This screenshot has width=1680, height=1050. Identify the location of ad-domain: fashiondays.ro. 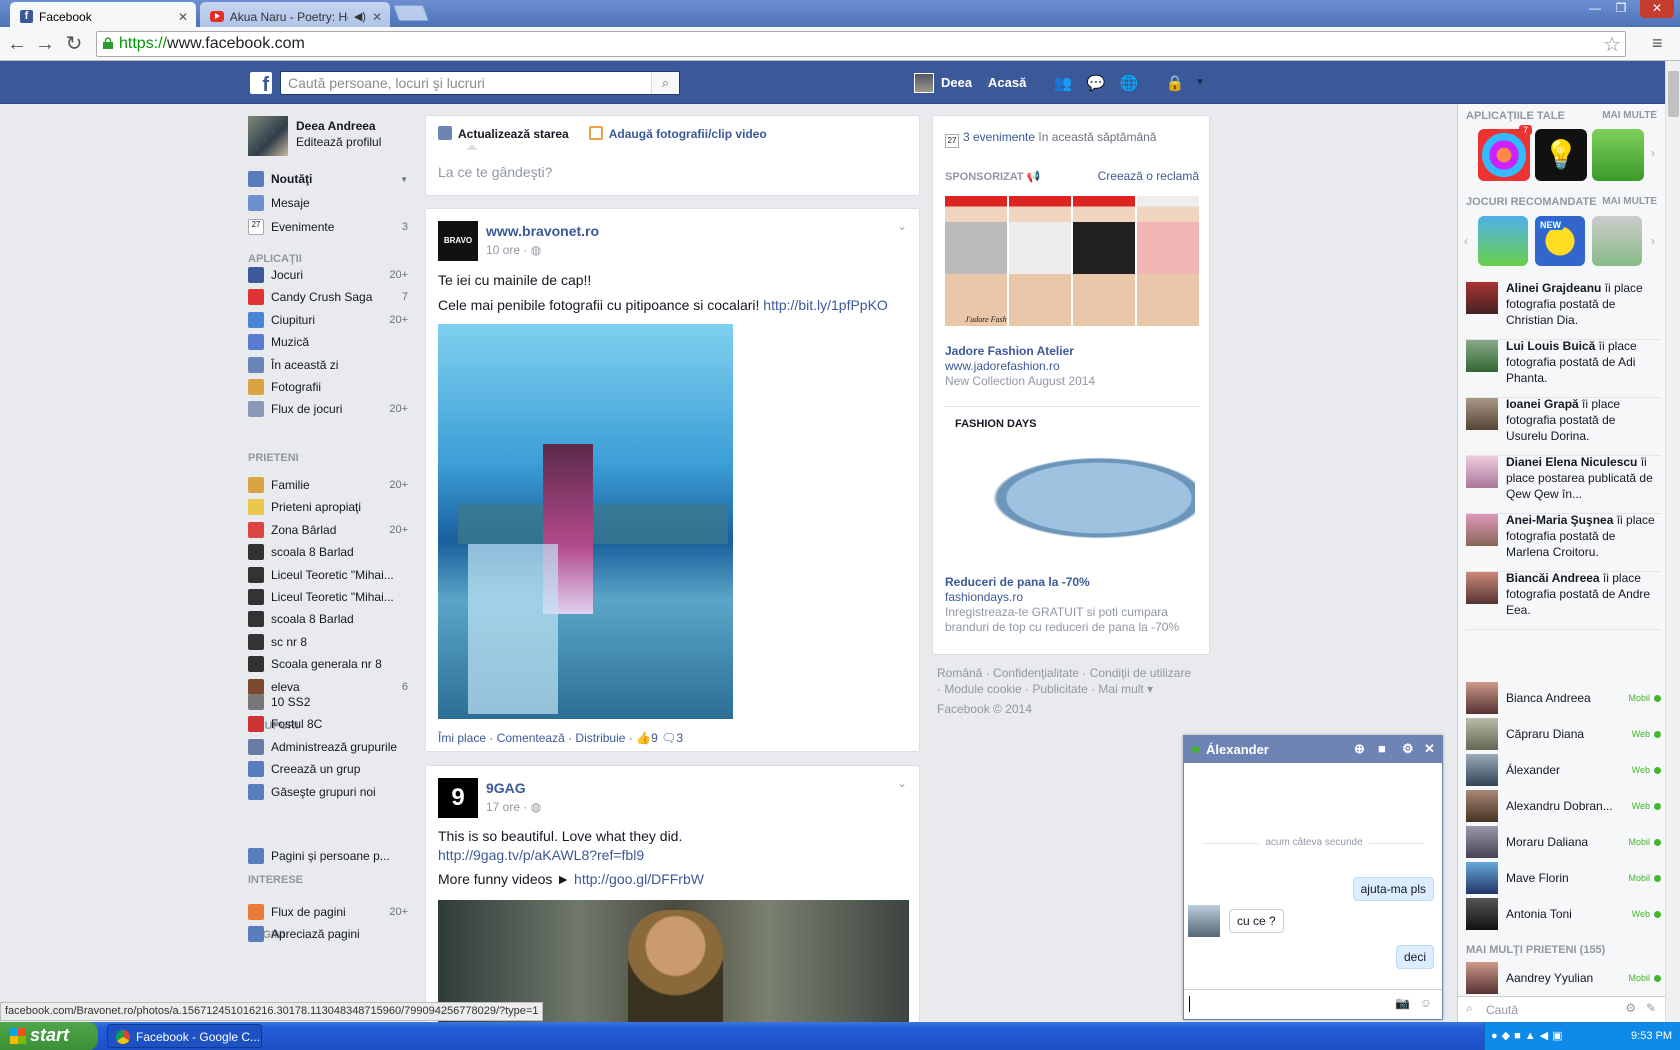
(984, 597).